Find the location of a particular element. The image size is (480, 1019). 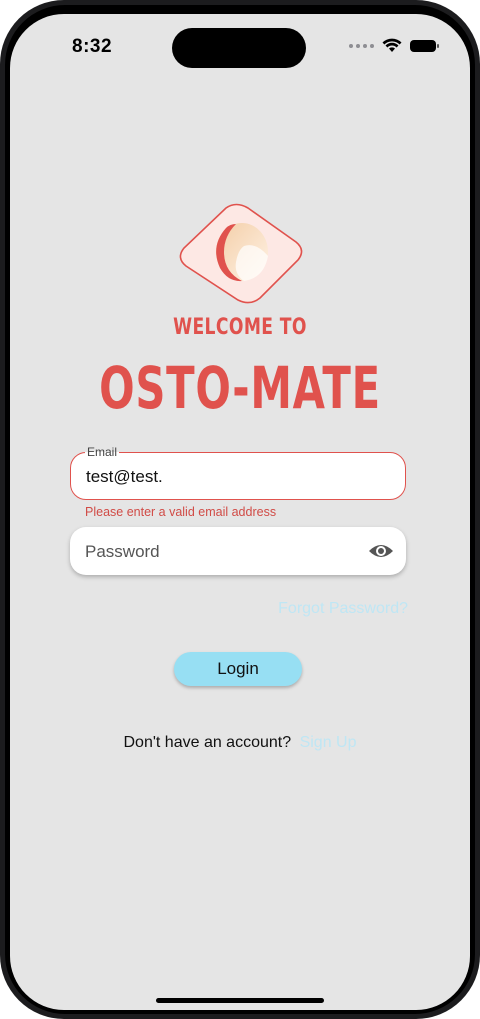

password-field: Password is located at coordinates (238, 551).